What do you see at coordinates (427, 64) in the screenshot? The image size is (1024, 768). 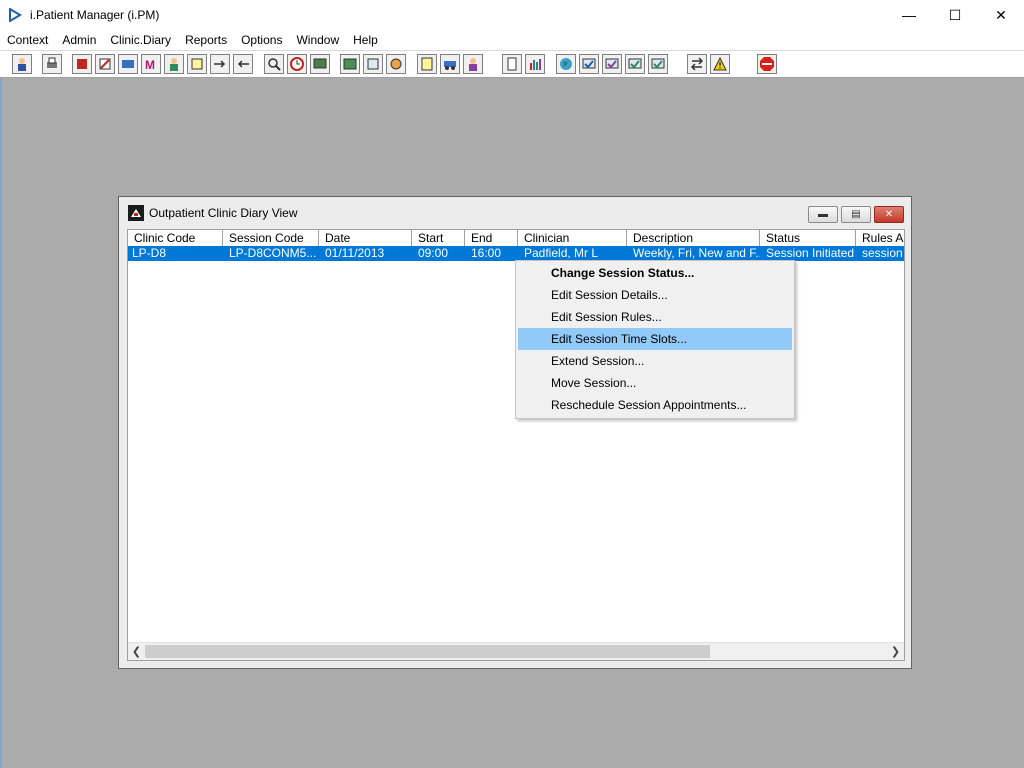 I see `doc-yellow-icon` at bounding box center [427, 64].